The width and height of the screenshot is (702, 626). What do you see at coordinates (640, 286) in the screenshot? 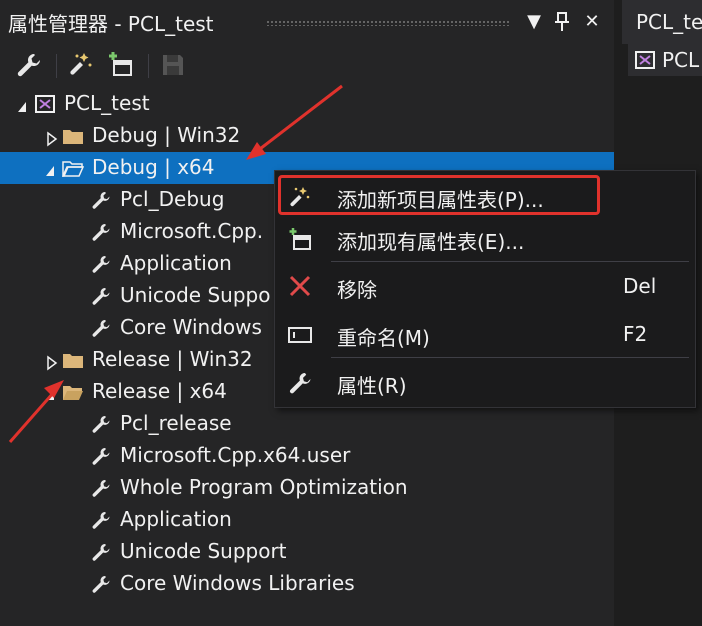
I see `menu-item-shortcut: Del` at bounding box center [640, 286].